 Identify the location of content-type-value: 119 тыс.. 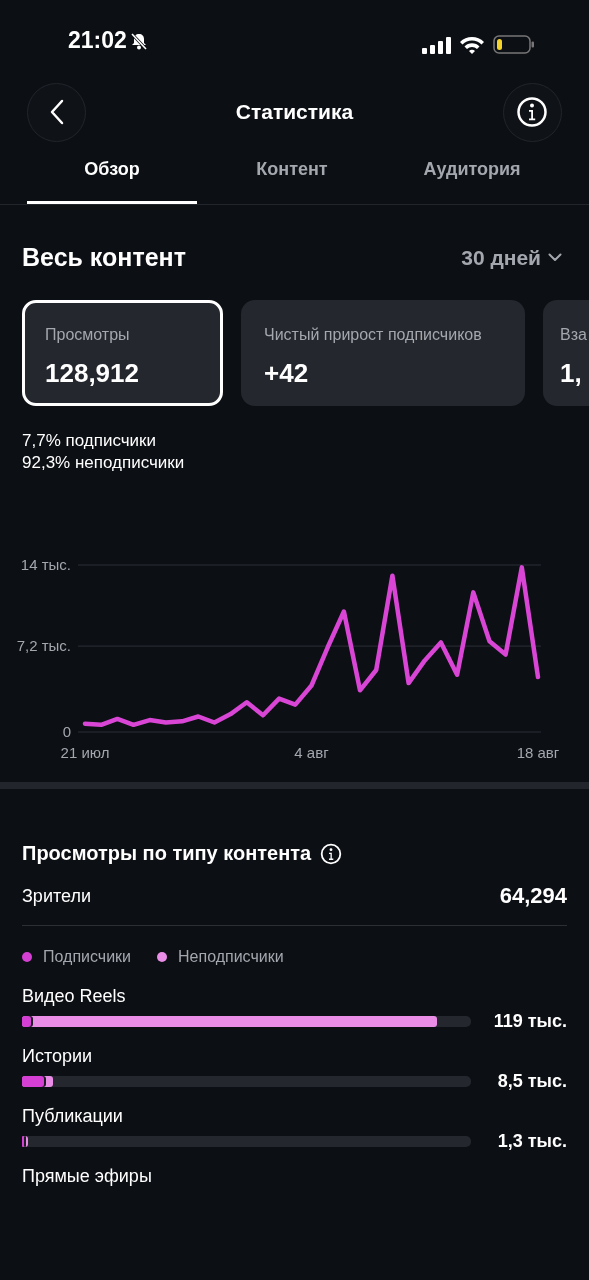
(530, 1021).